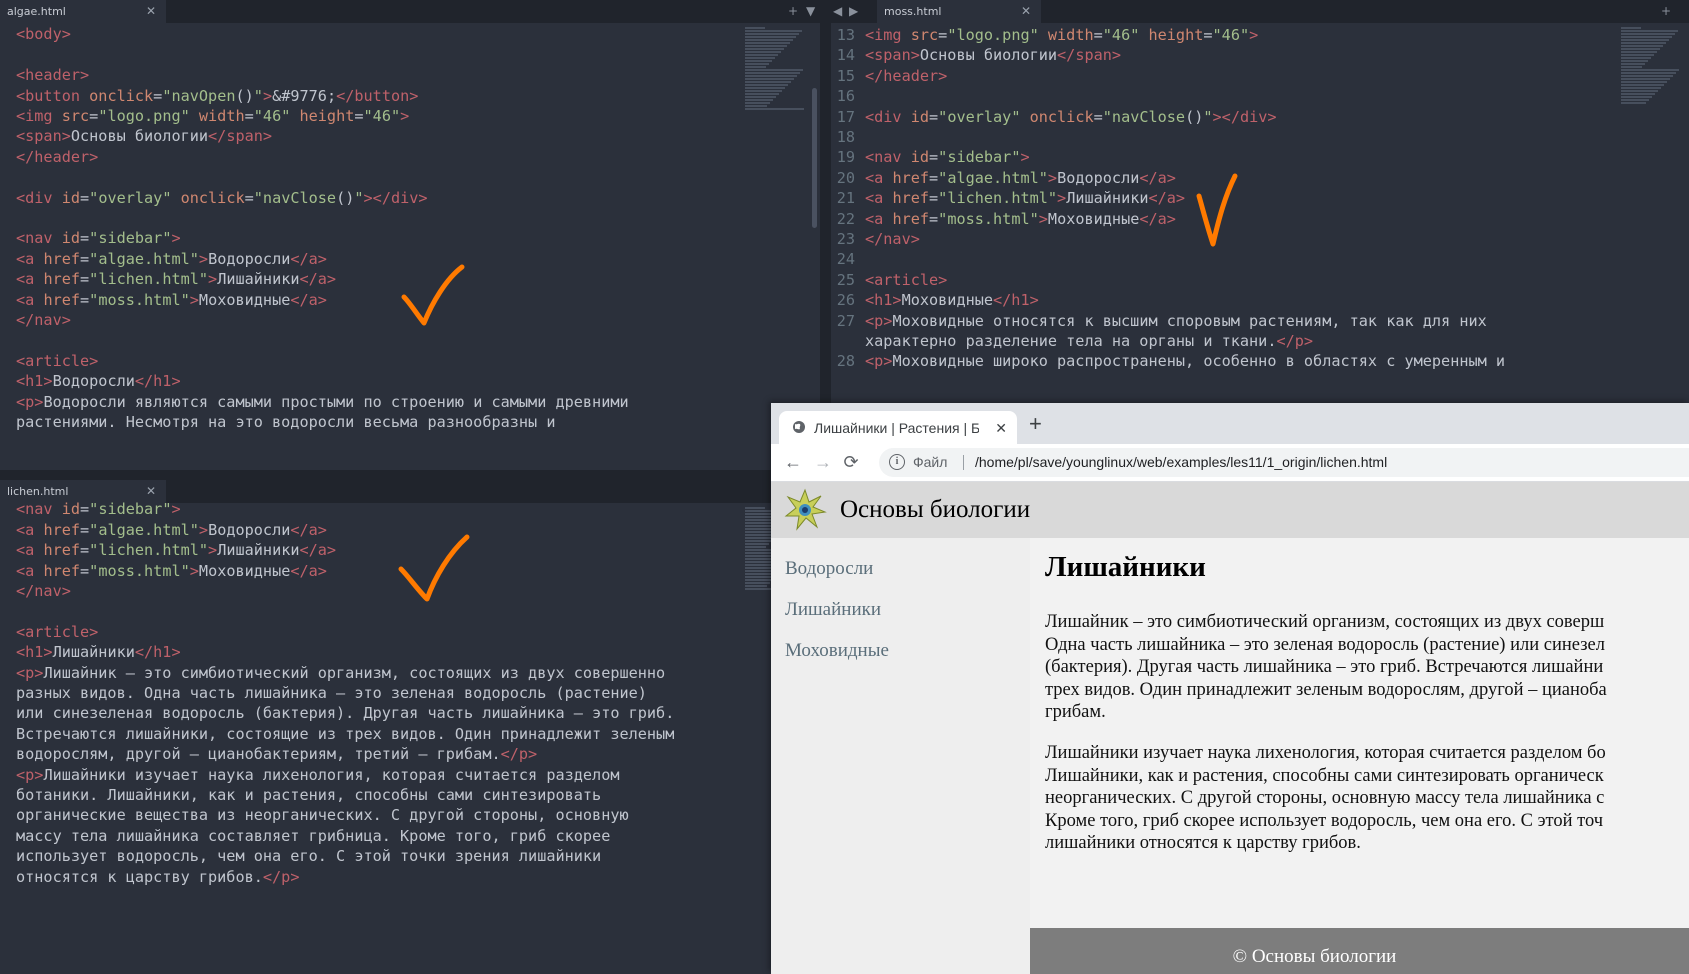 The width and height of the screenshot is (1689, 974). Describe the element at coordinates (30, 570) in the screenshot. I see `code-token: <a` at that location.